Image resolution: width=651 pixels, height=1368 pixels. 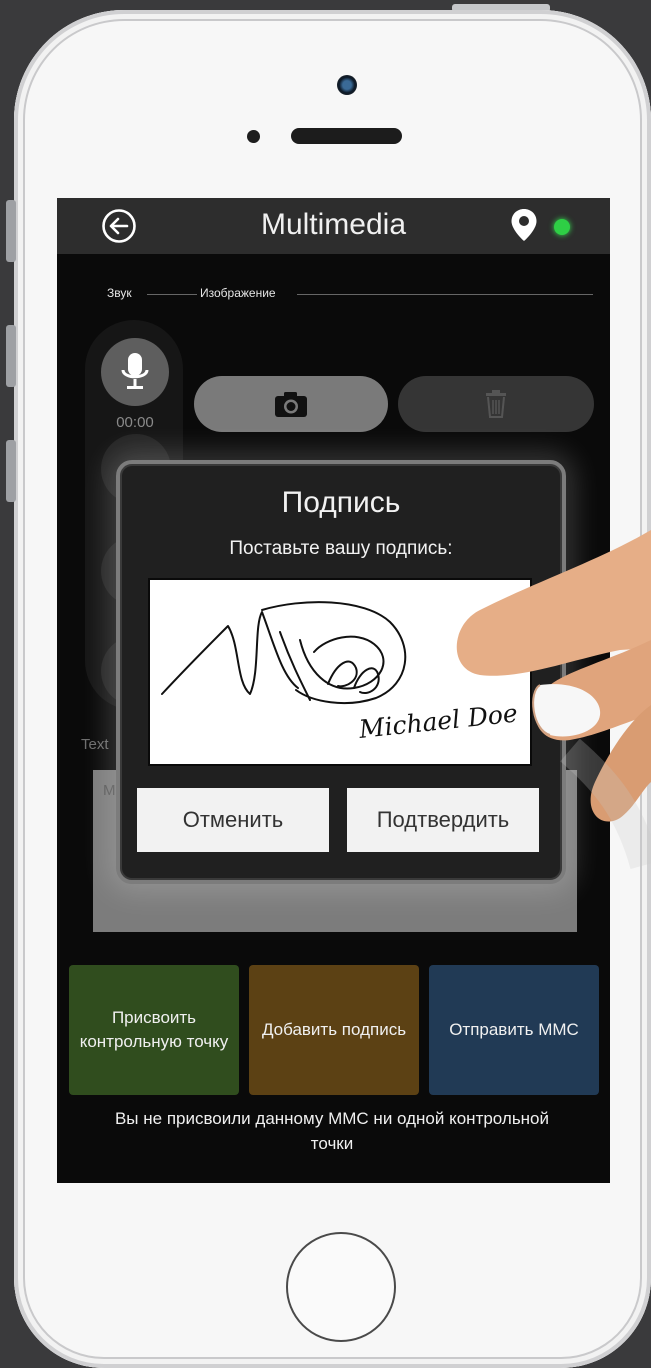 What do you see at coordinates (233, 820) in the screenshot?
I see `cancel-button: Отменить` at bounding box center [233, 820].